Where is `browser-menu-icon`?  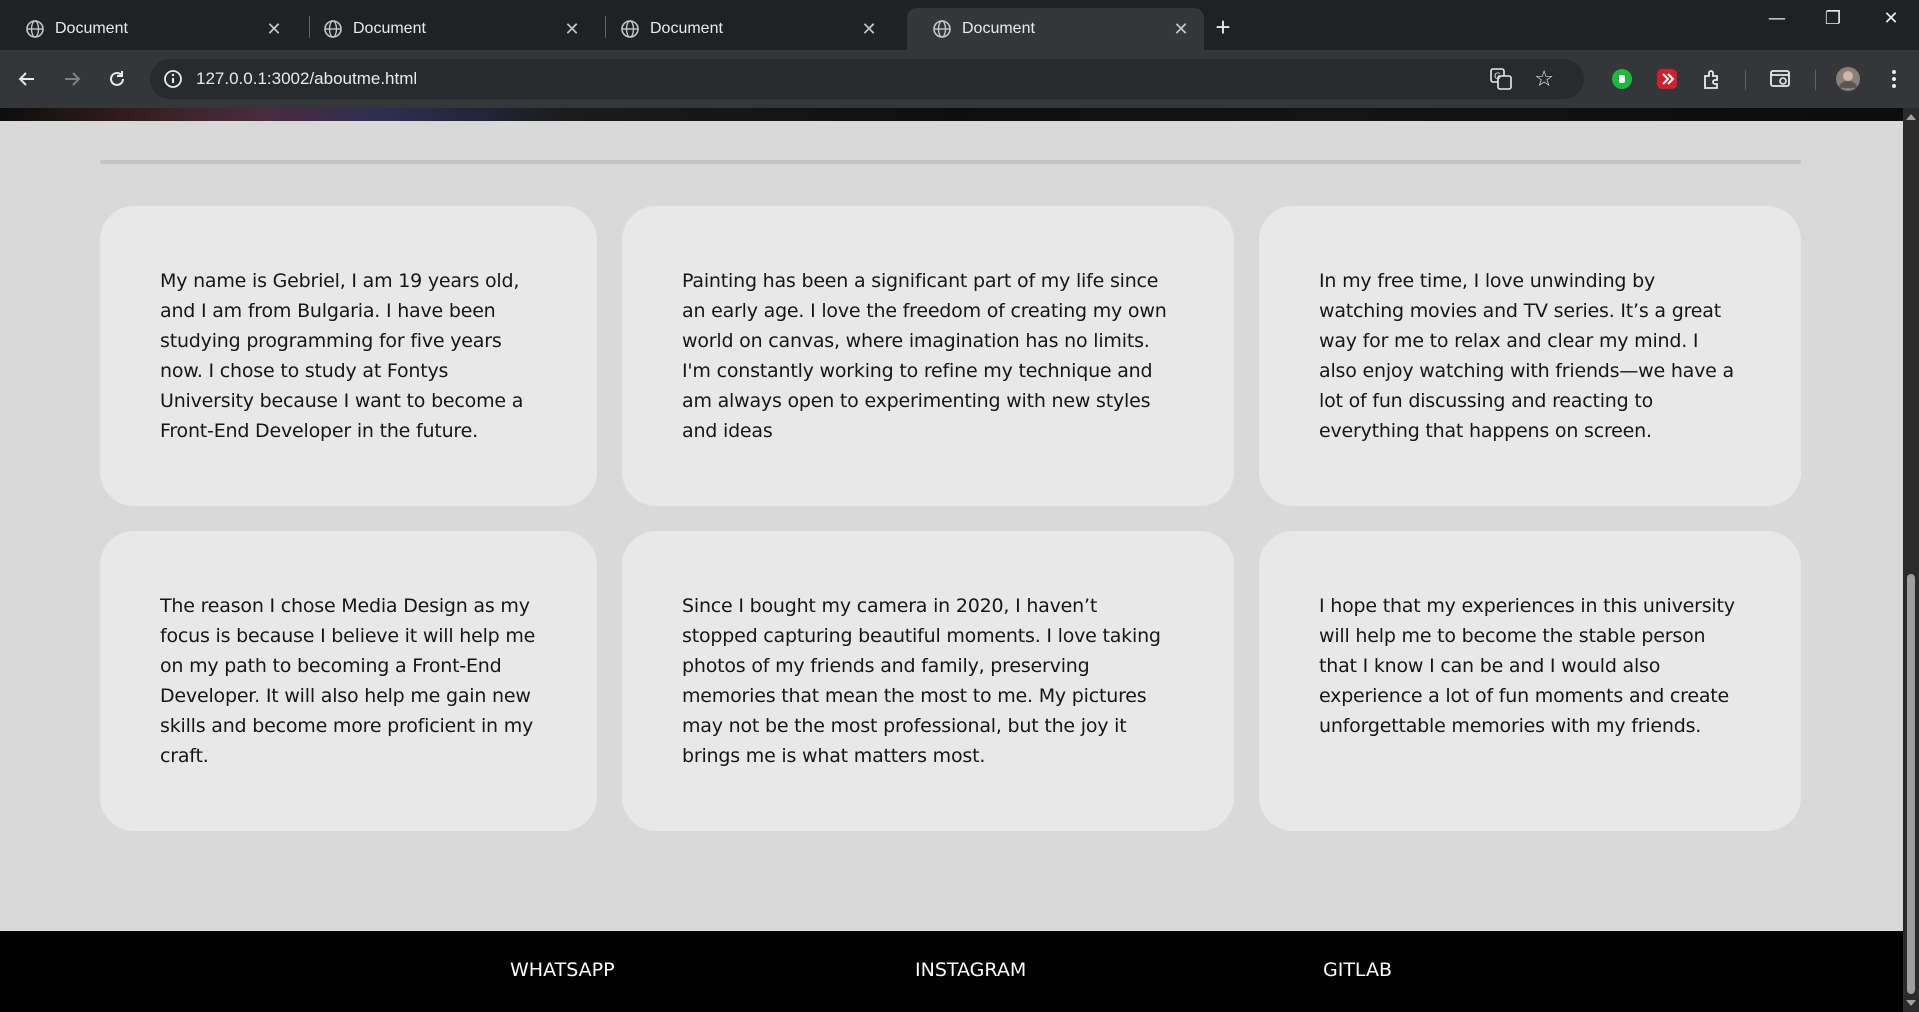 browser-menu-icon is located at coordinates (1894, 79).